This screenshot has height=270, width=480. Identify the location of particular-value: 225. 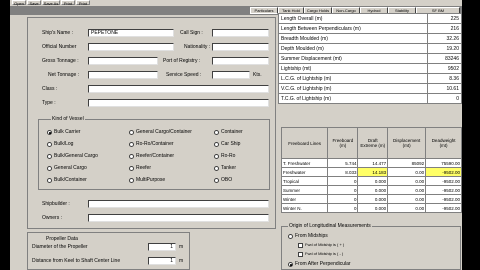
(444, 18).